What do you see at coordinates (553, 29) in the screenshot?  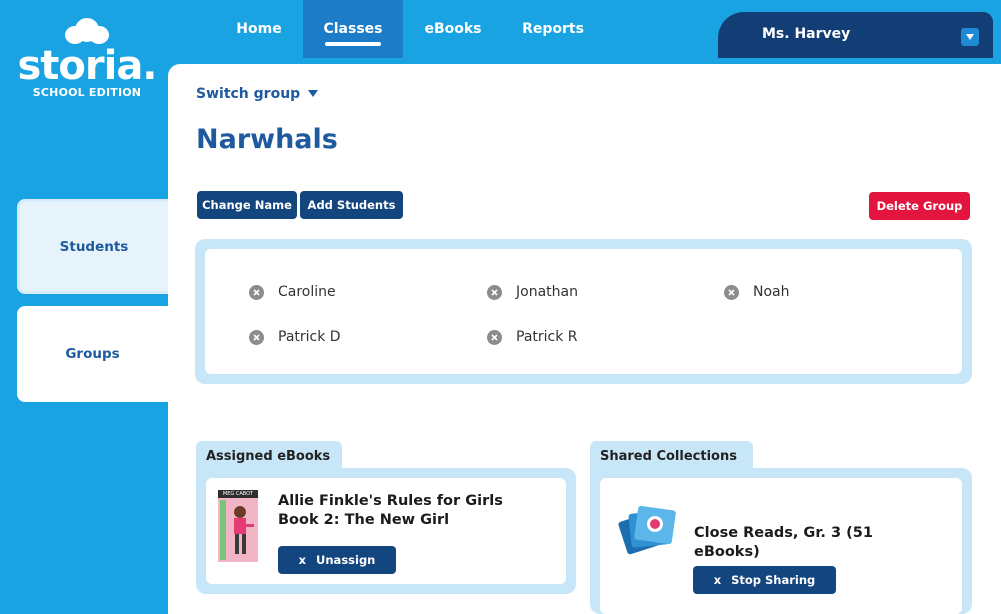 I see `nav-reports: Reports` at bounding box center [553, 29].